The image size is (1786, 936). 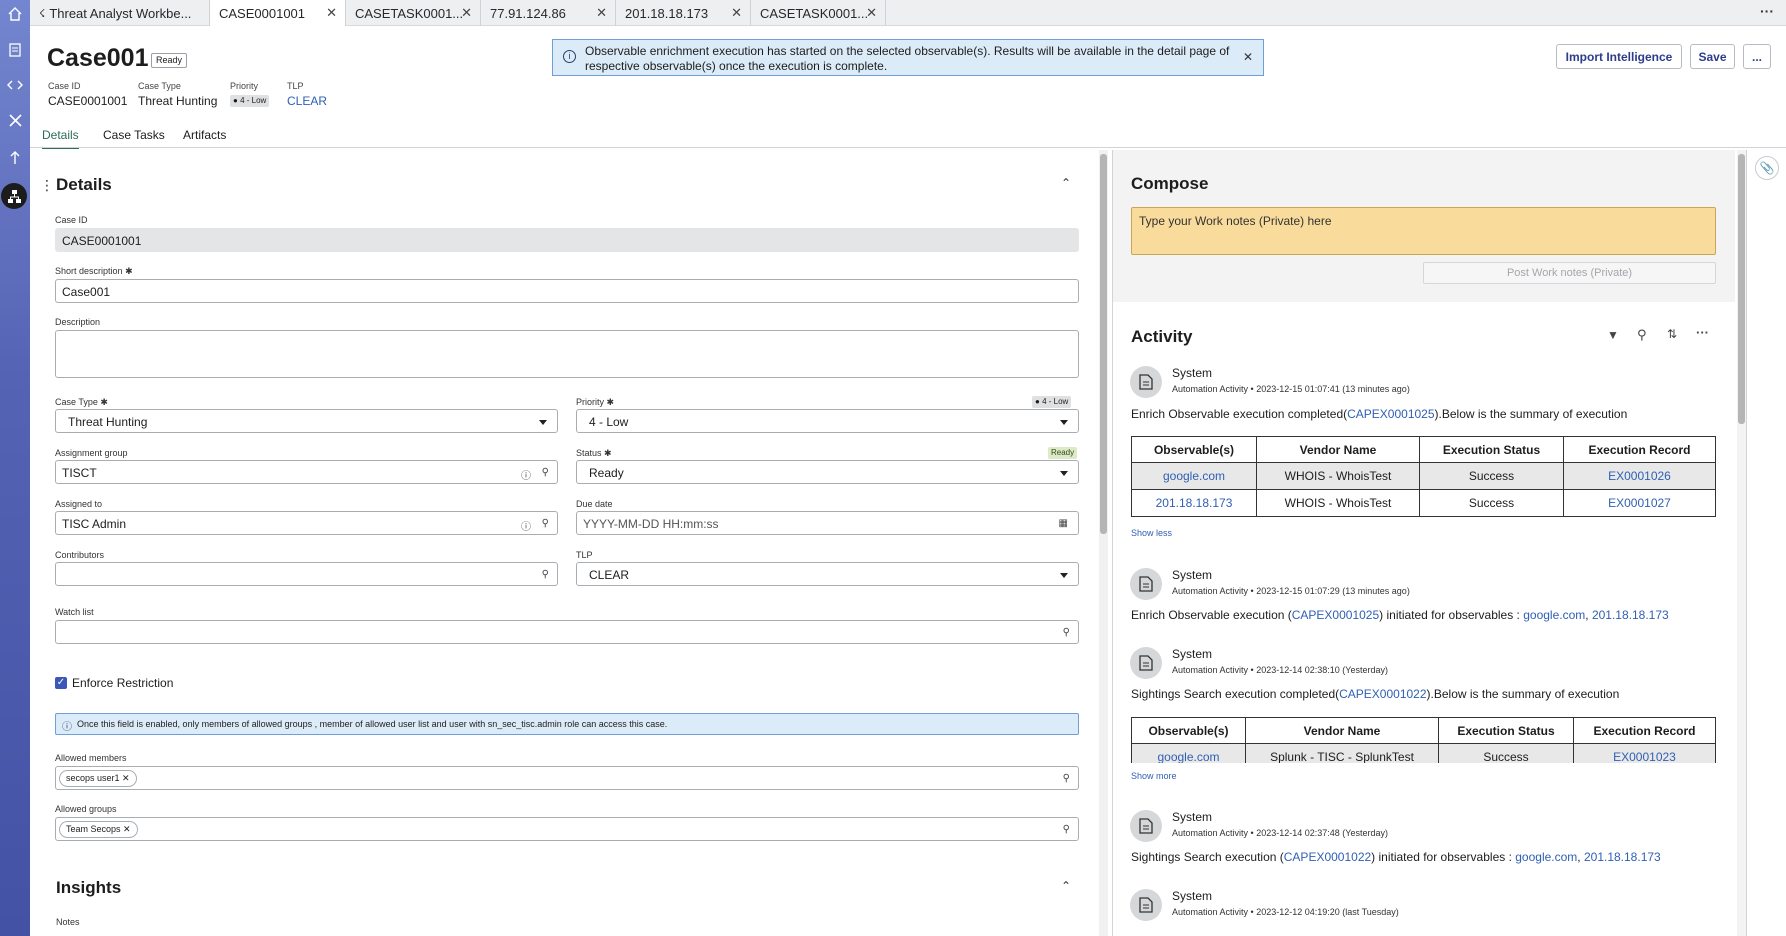 What do you see at coordinates (1103, 344) in the screenshot?
I see `form-scrollbar-thumb` at bounding box center [1103, 344].